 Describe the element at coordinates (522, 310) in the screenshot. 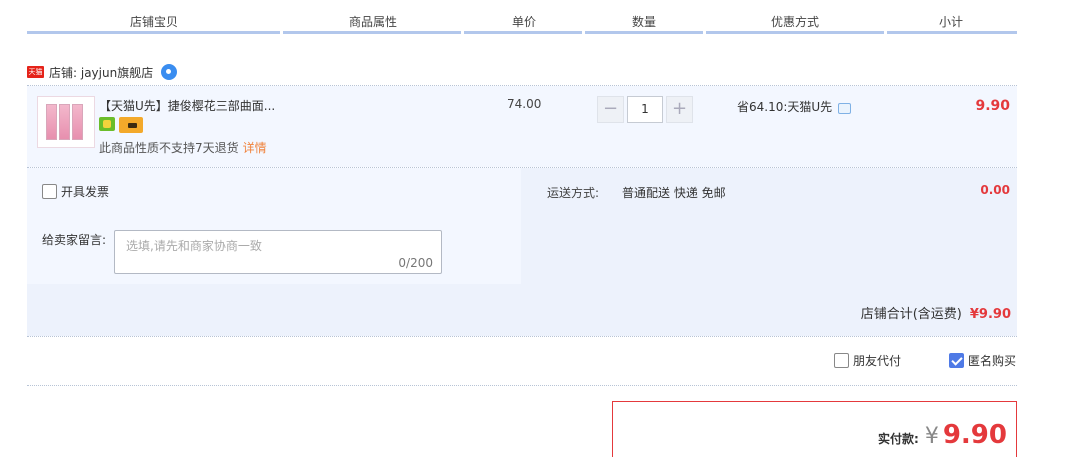

I see `shop-total-row: 店铺合计(含运费) ¥9.90` at that location.